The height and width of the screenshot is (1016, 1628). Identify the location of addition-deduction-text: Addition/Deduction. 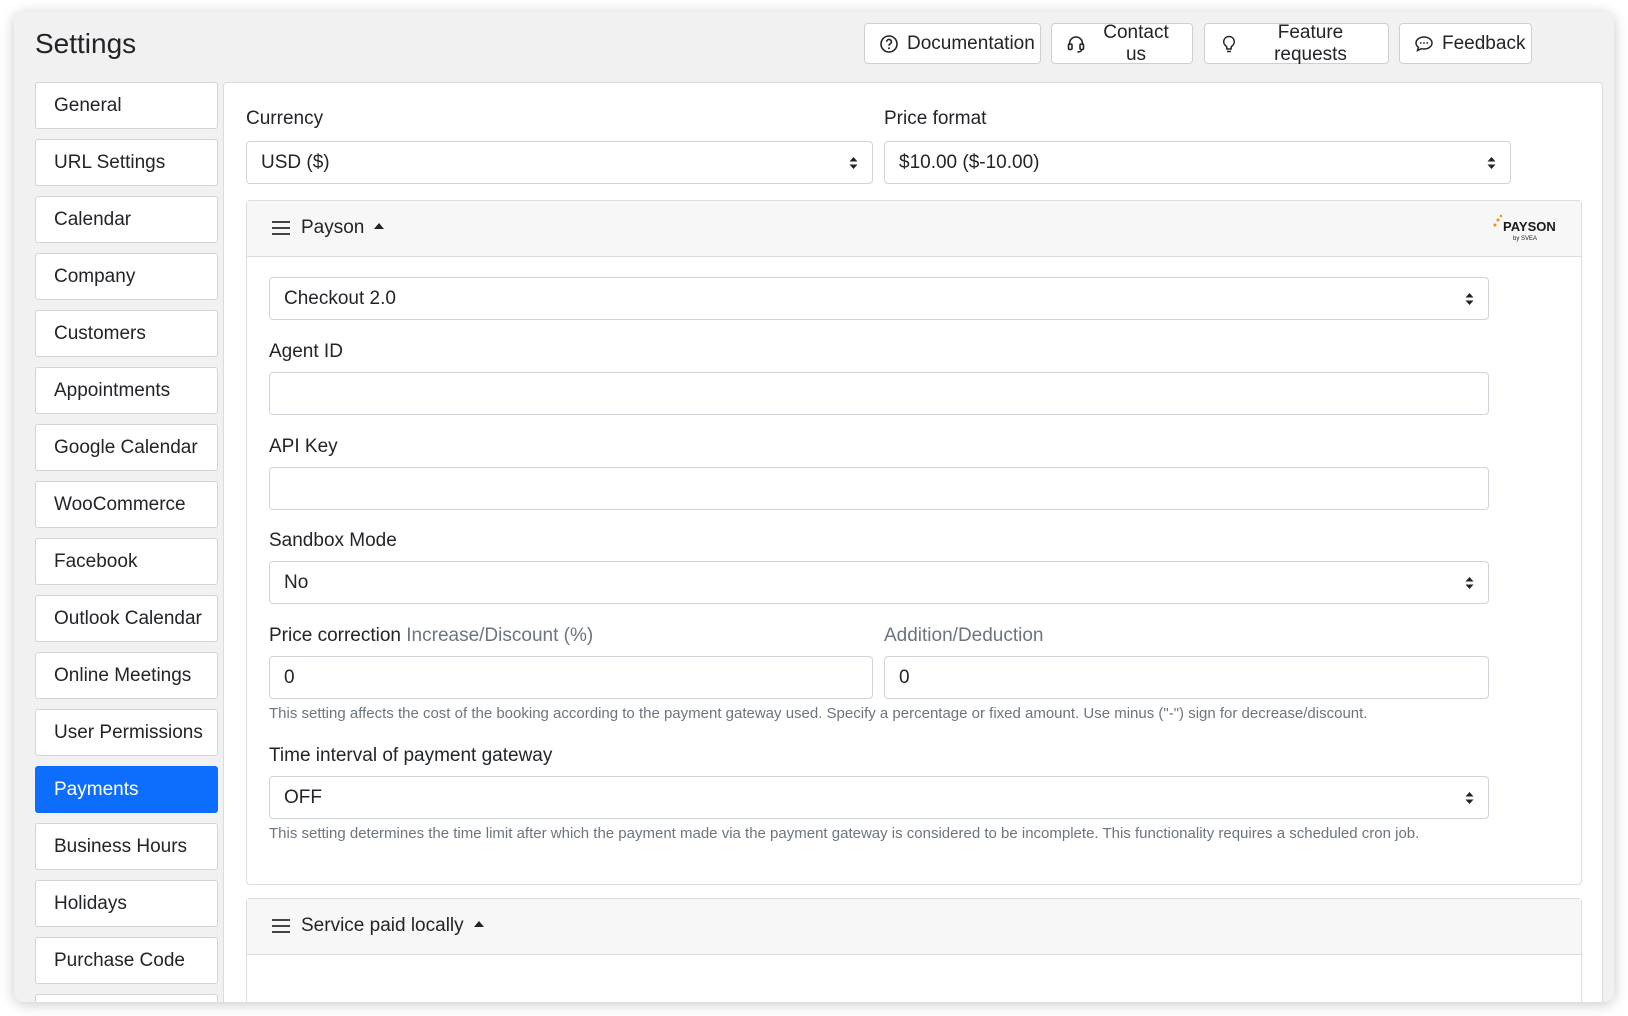
(964, 635).